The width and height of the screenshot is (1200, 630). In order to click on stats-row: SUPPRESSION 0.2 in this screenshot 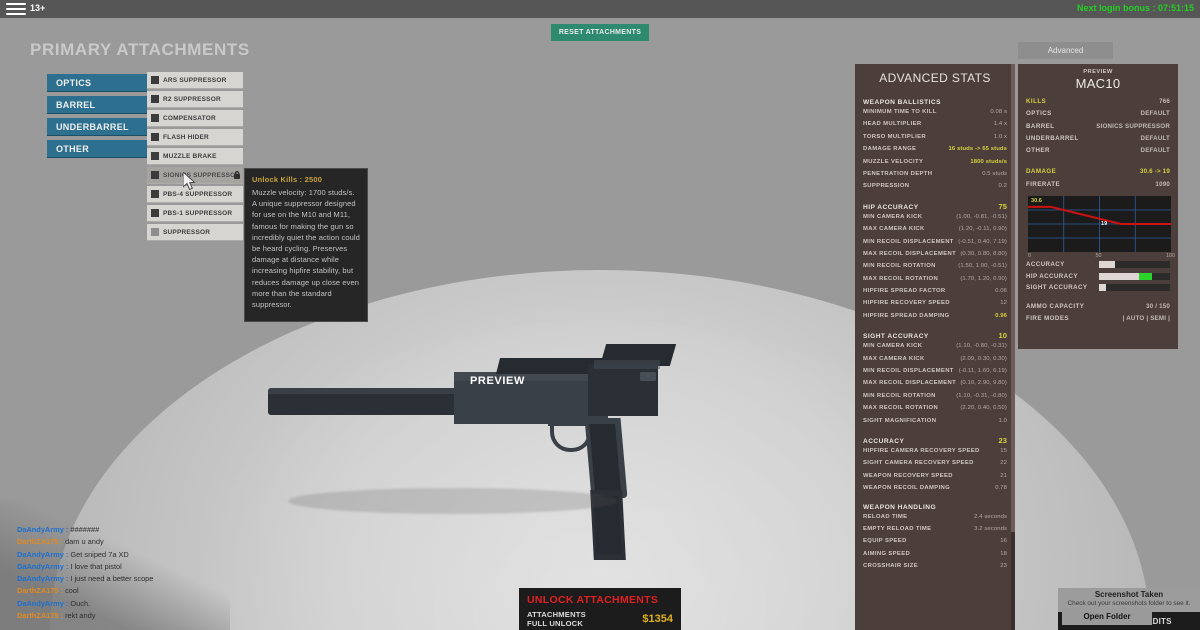, I will do `click(935, 189)`.